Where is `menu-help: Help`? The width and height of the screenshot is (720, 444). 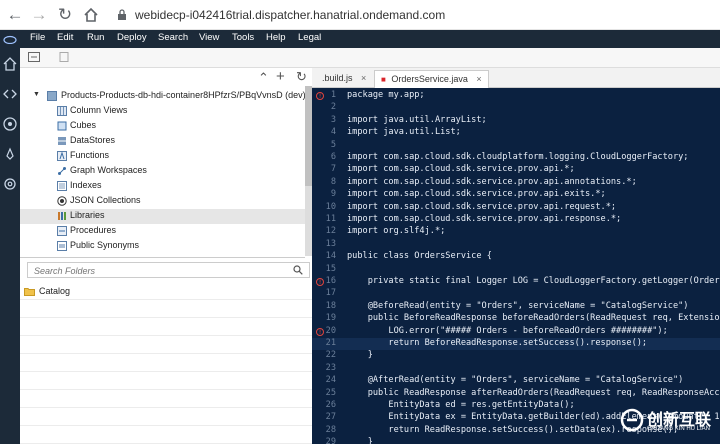 menu-help: Help is located at coordinates (276, 37).